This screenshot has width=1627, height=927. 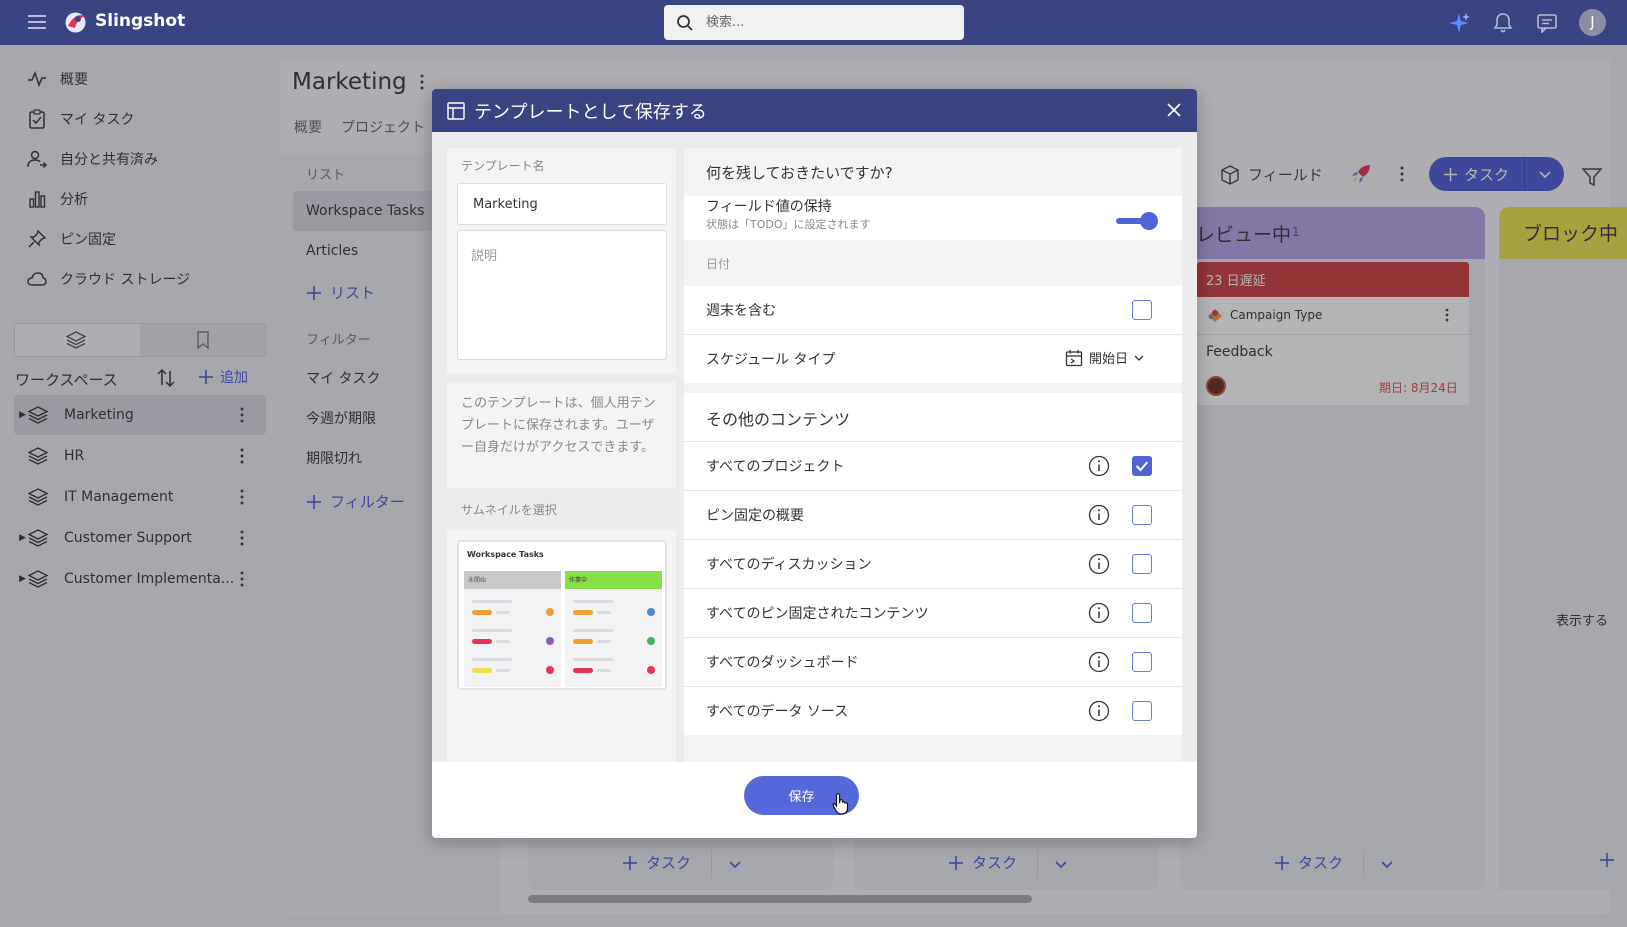 I want to click on keep-field-values-row: フィールド値の保持 状態は「TODO」に設定されます, so click(x=933, y=218).